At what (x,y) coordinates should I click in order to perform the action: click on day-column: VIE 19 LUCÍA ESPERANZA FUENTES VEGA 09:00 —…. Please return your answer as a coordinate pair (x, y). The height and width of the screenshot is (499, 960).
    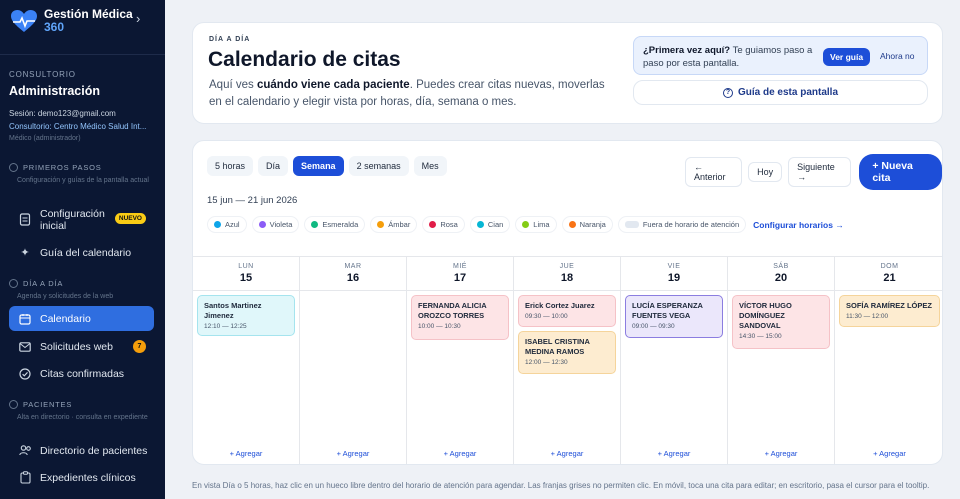
    Looking at the image, I should click on (674, 360).